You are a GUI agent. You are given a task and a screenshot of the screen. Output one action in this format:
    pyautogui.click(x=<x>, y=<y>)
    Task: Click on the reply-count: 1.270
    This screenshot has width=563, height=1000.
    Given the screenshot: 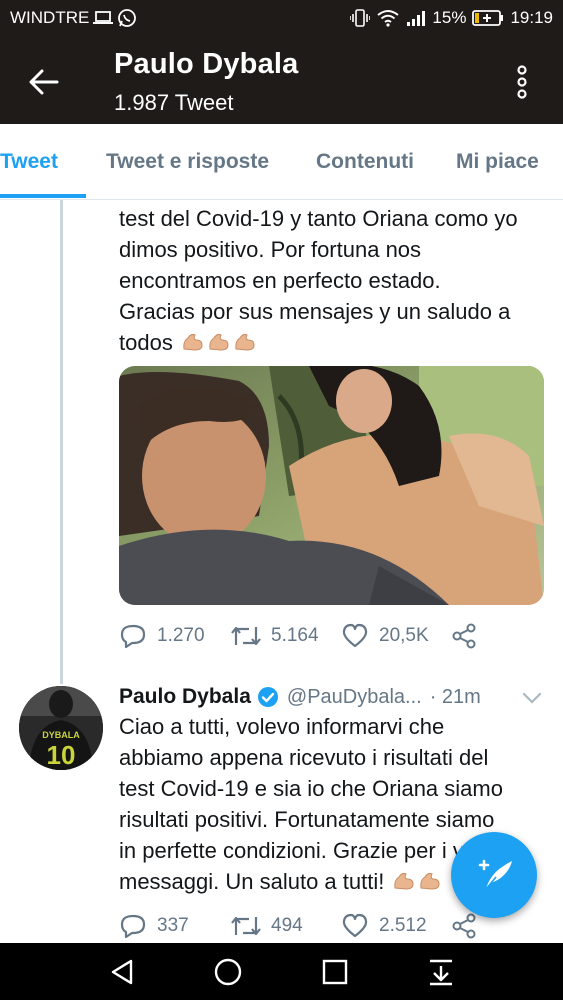 What is the action you would take?
    pyautogui.click(x=181, y=635)
    